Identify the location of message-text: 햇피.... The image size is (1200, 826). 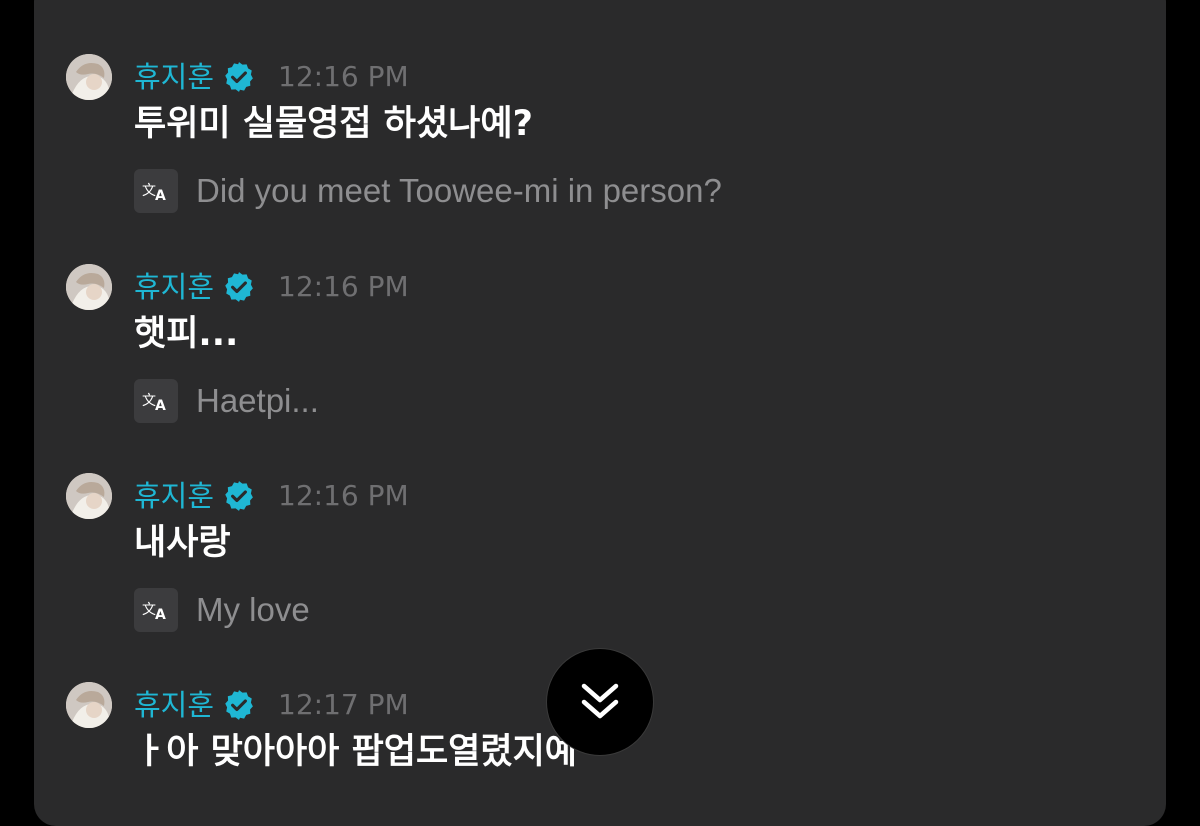
(186, 334).